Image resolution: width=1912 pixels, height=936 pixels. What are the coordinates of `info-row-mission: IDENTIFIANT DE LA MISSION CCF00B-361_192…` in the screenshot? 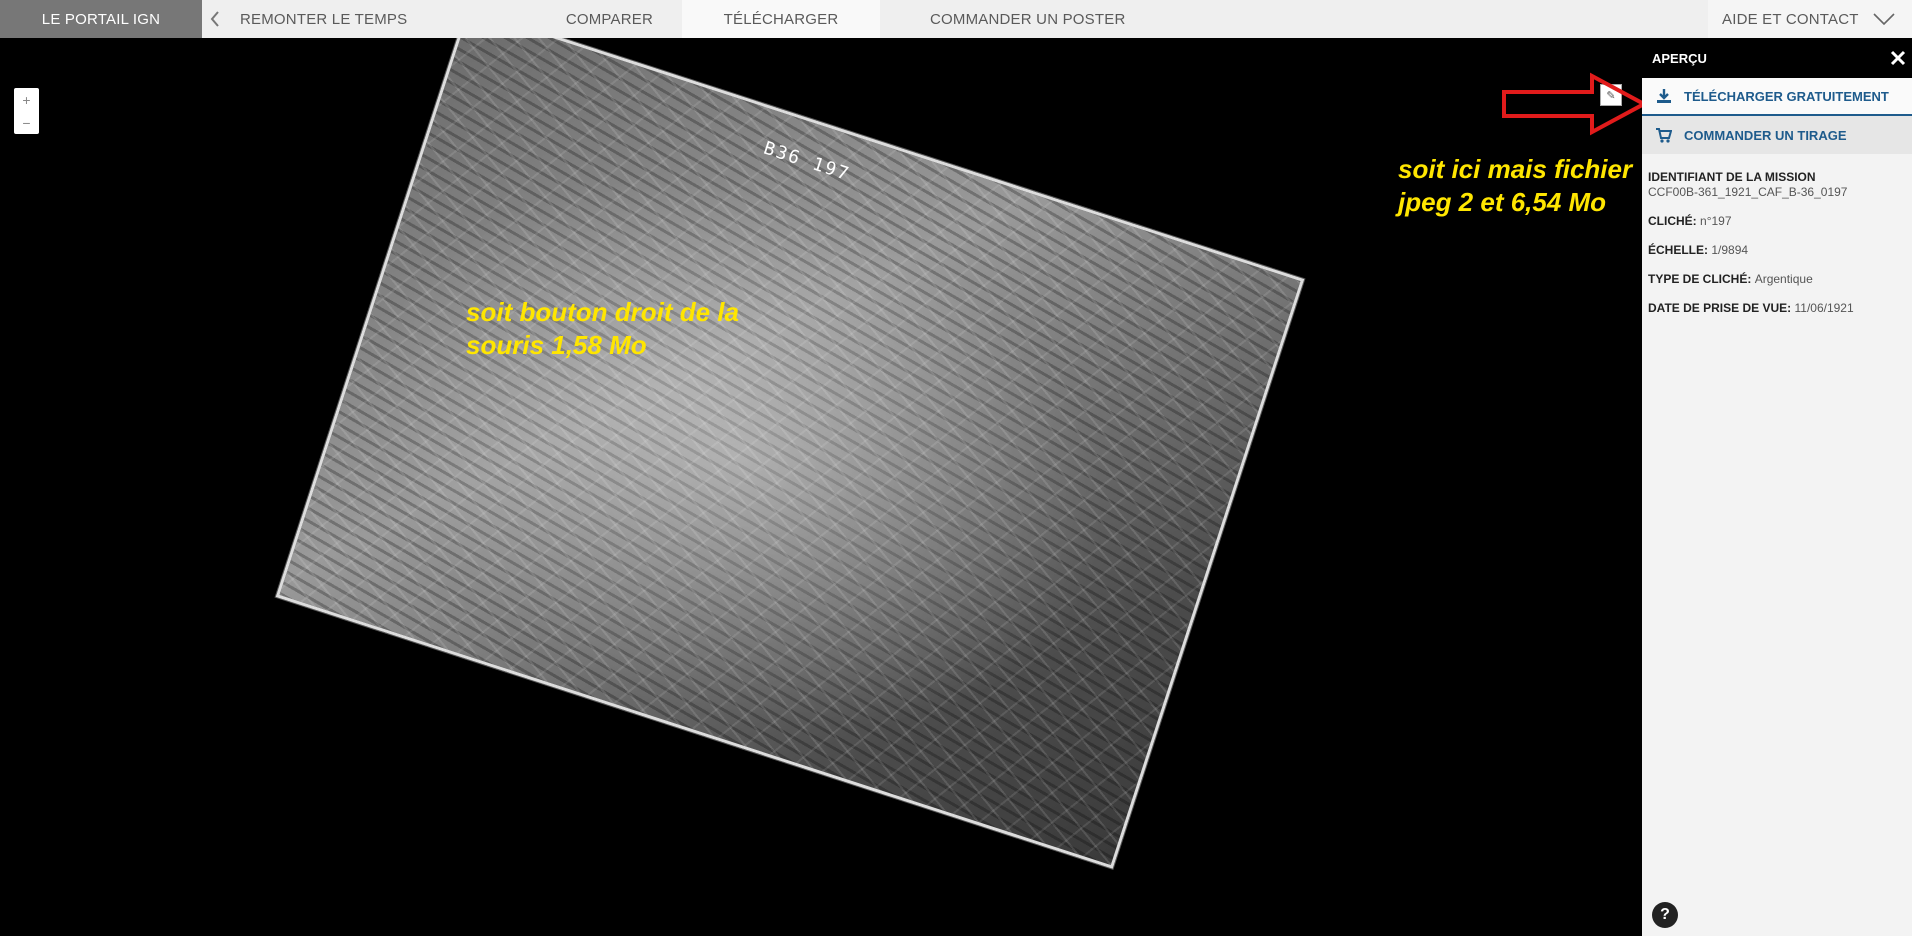 It's located at (1777, 185).